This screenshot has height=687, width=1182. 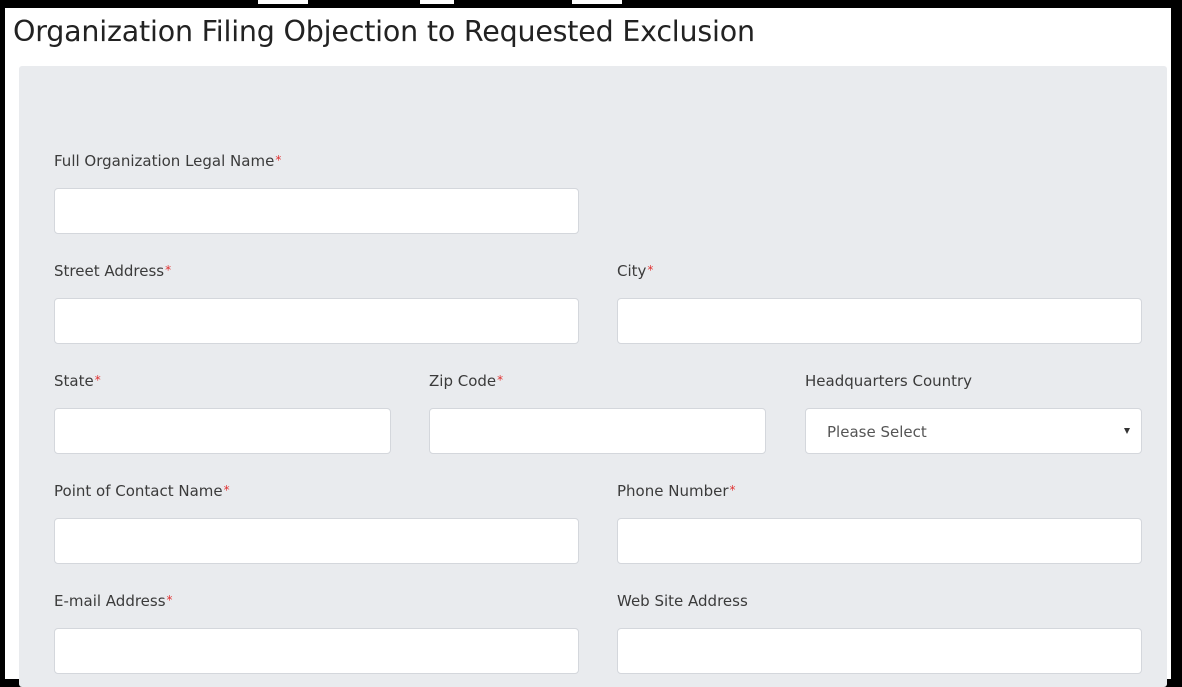 I want to click on street-address-label-text: Street Address, so click(x=109, y=271).